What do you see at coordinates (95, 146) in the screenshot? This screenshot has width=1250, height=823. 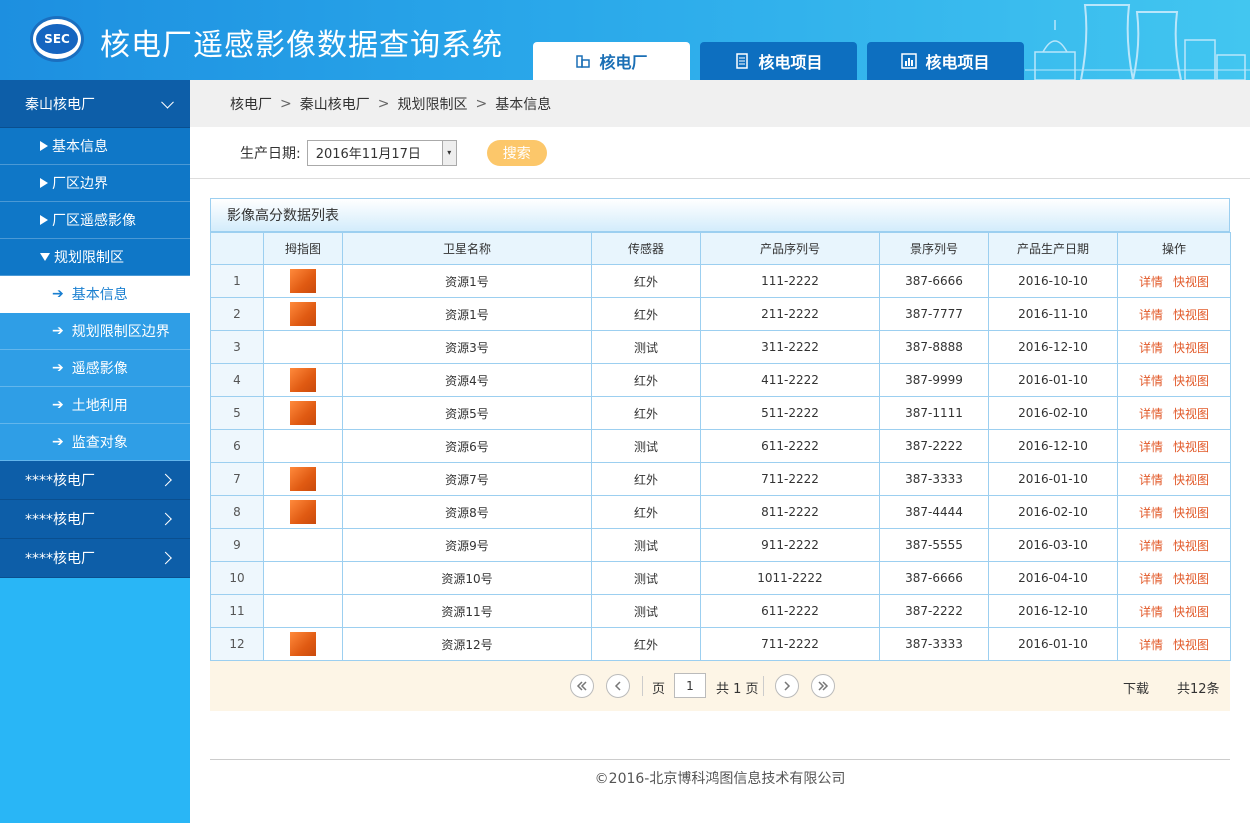 I see `sidebar-item-basic-info: 基本信息` at bounding box center [95, 146].